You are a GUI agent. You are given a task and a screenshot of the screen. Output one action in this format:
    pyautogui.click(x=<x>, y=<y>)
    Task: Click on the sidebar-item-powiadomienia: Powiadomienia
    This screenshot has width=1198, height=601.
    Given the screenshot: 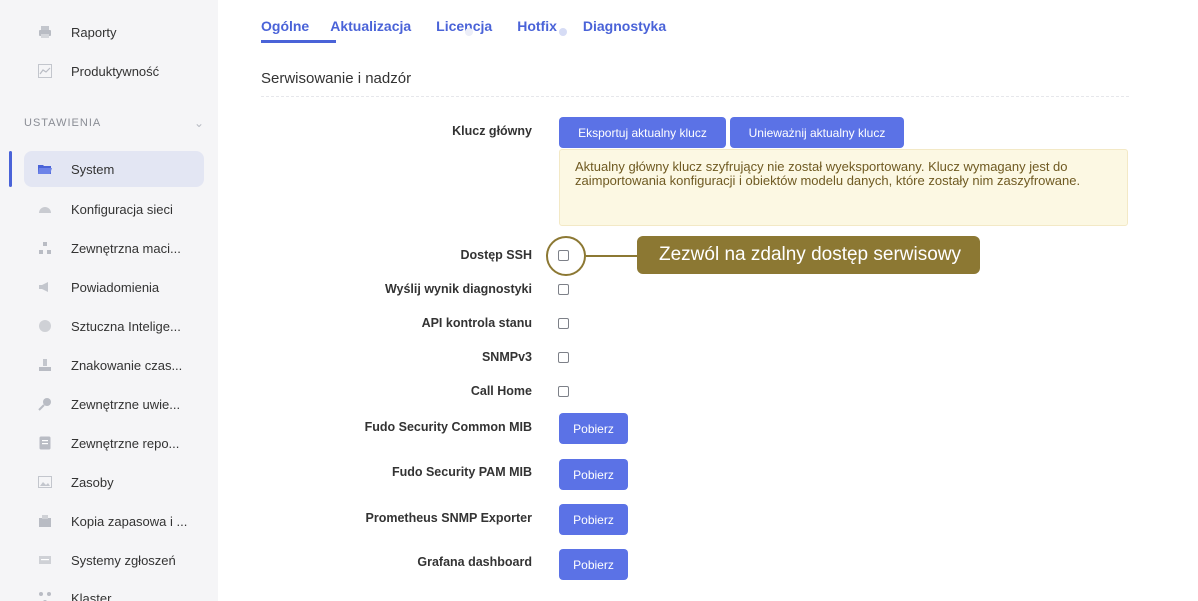 What is the action you would take?
    pyautogui.click(x=114, y=287)
    